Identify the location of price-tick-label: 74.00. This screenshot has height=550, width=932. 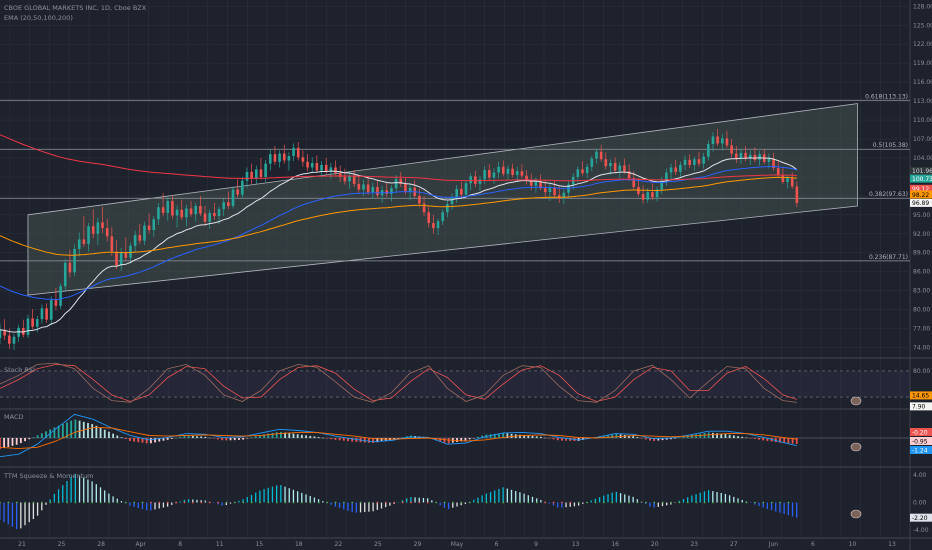
(921, 348).